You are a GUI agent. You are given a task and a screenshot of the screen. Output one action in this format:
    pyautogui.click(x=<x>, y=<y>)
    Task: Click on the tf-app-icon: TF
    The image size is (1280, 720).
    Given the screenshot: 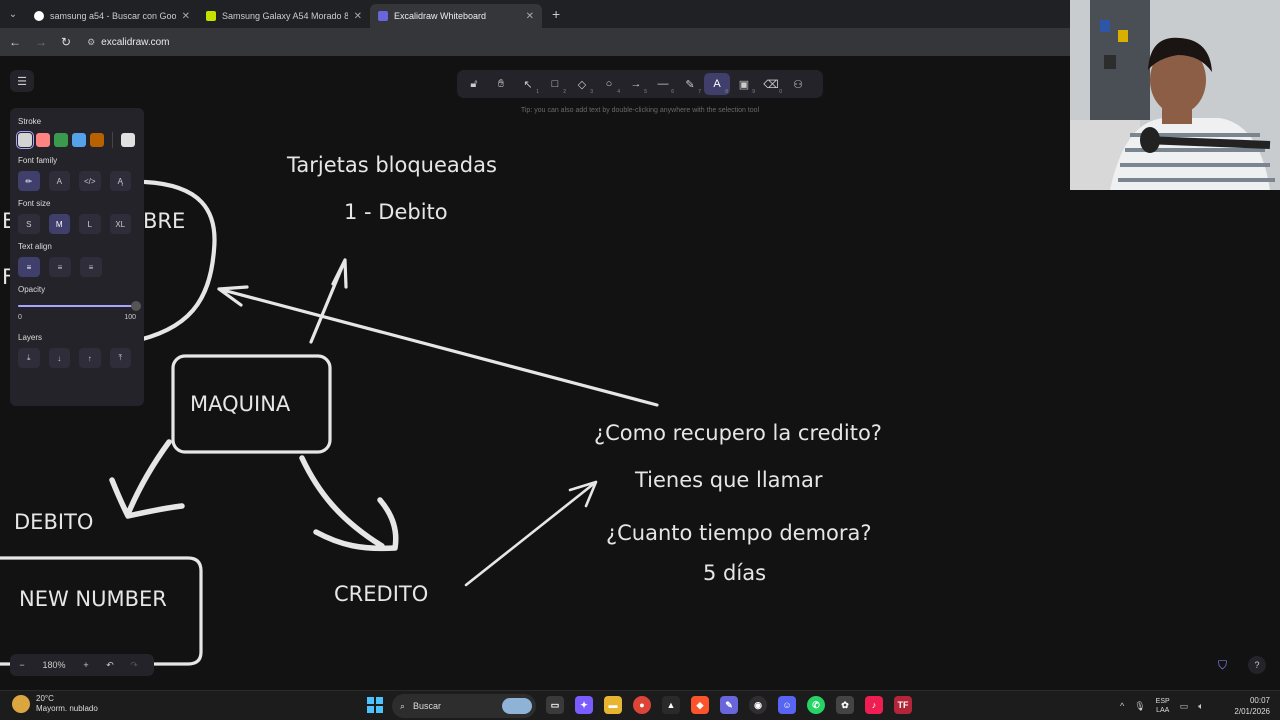 What is the action you would take?
    pyautogui.click(x=903, y=705)
    